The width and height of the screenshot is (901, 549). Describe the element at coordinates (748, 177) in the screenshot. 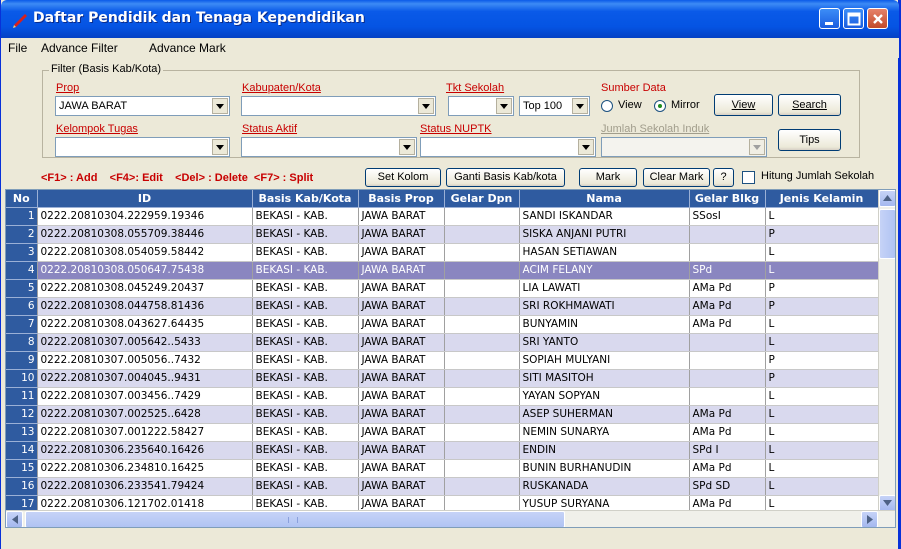

I see `hitung-checkbox` at that location.